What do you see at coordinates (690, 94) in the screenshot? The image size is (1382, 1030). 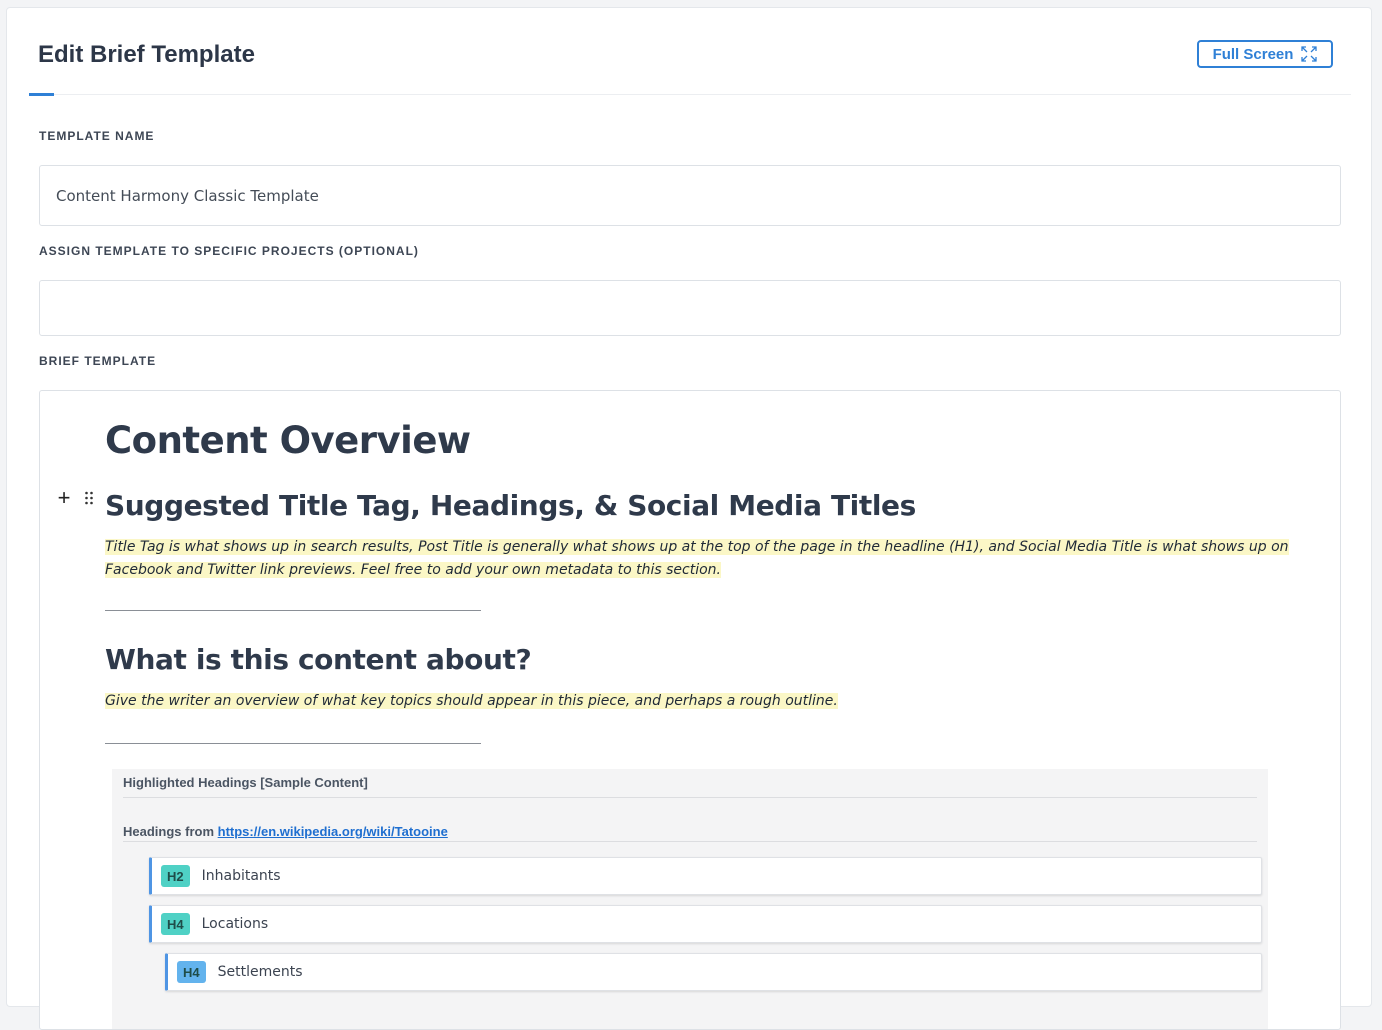 I see `header-divider` at bounding box center [690, 94].